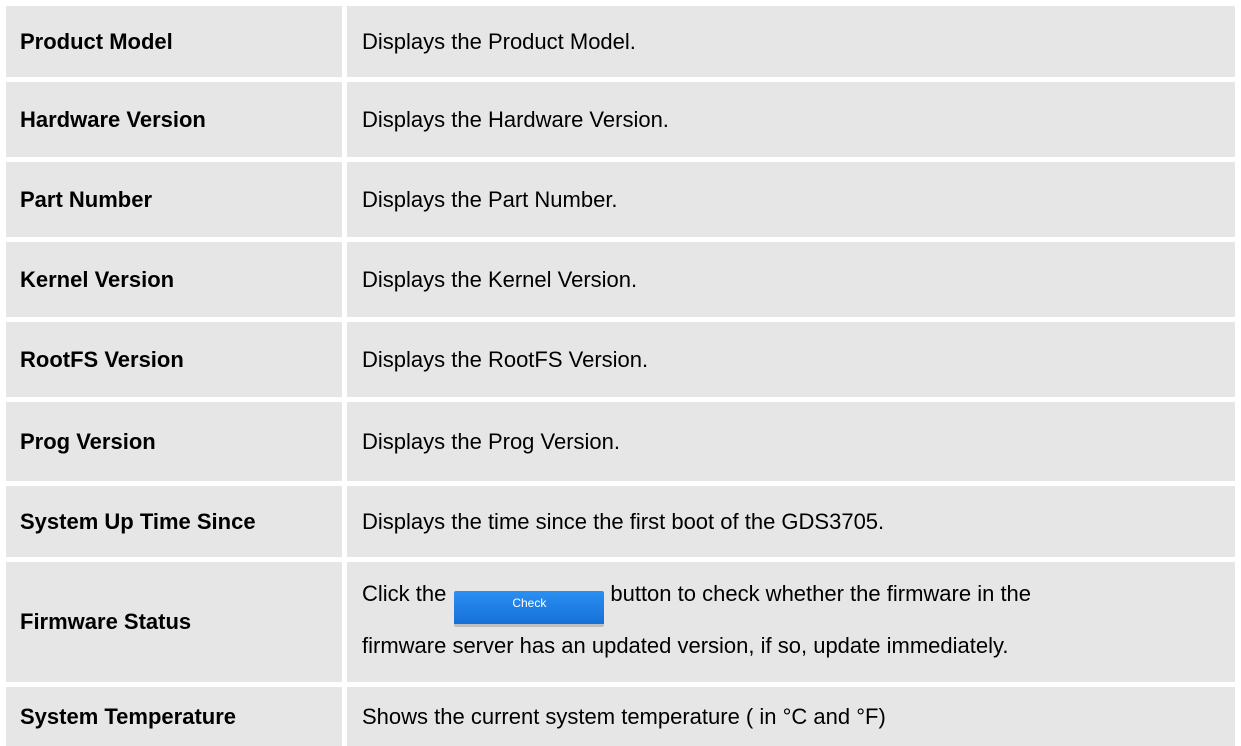 The height and width of the screenshot is (746, 1241). What do you see at coordinates (791, 282) in the screenshot?
I see `row-desc-kernel-version: Displays the Kernel Version.` at bounding box center [791, 282].